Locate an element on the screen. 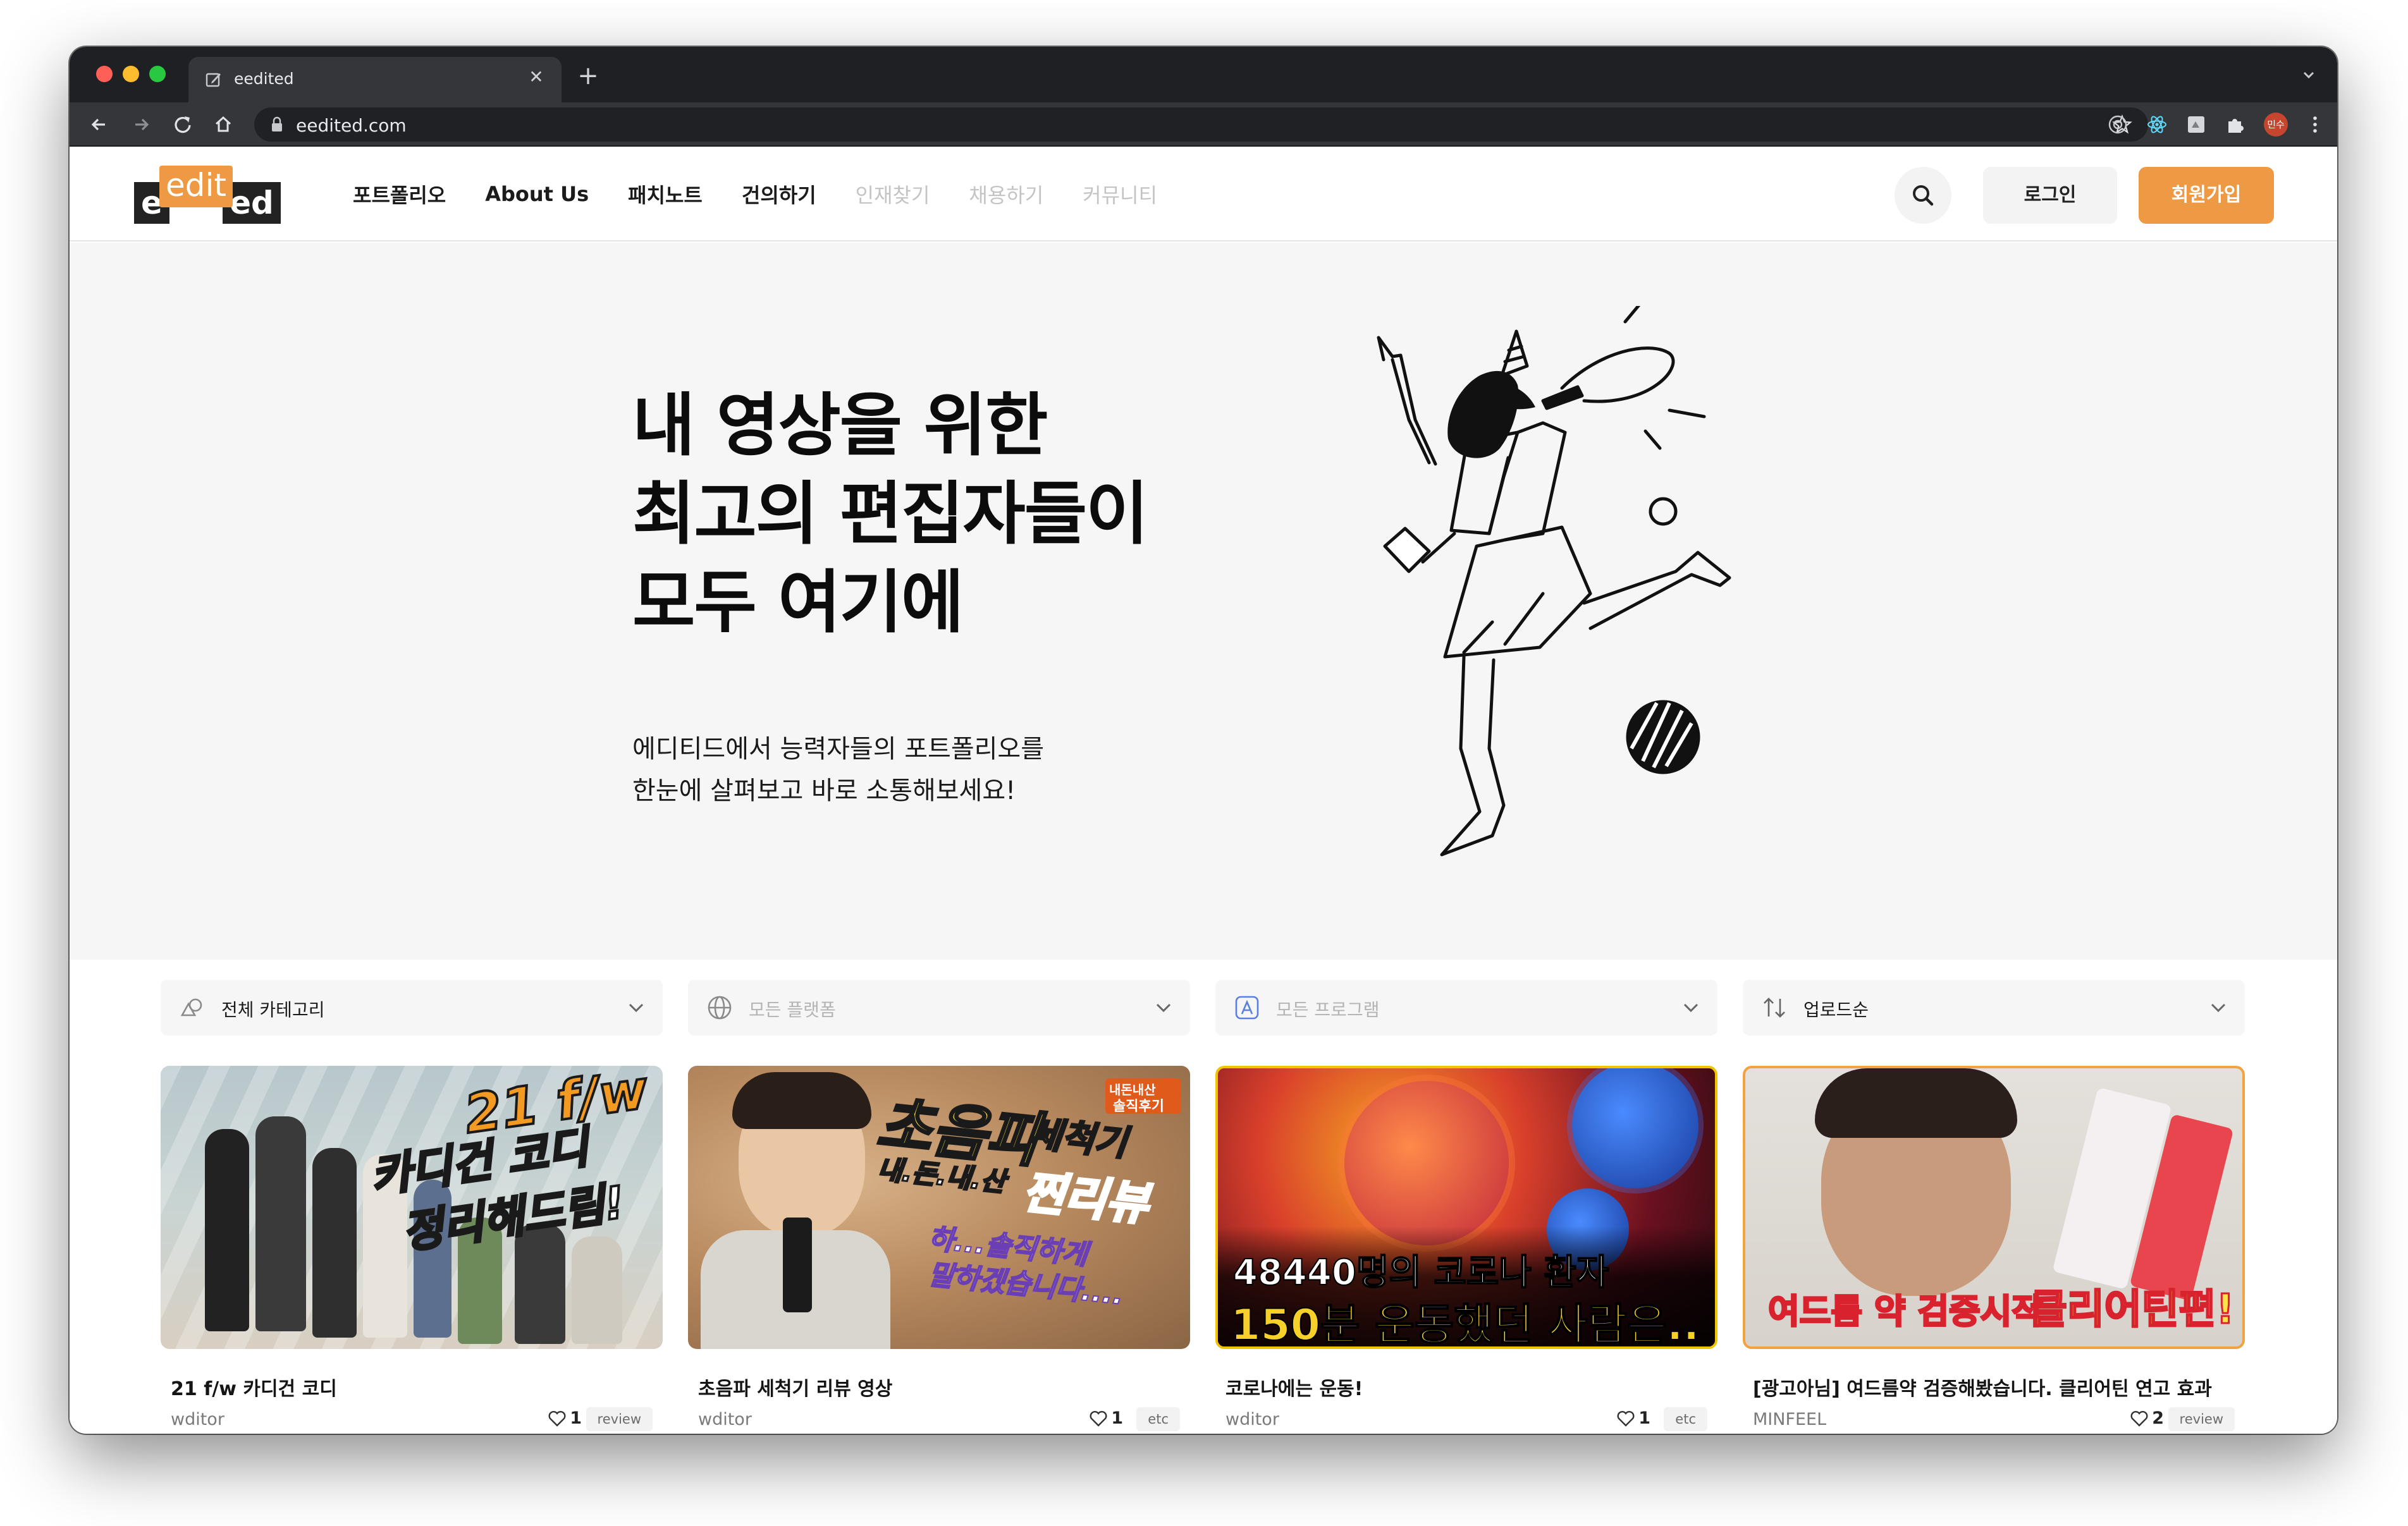  forward-icon is located at coordinates (141, 124).